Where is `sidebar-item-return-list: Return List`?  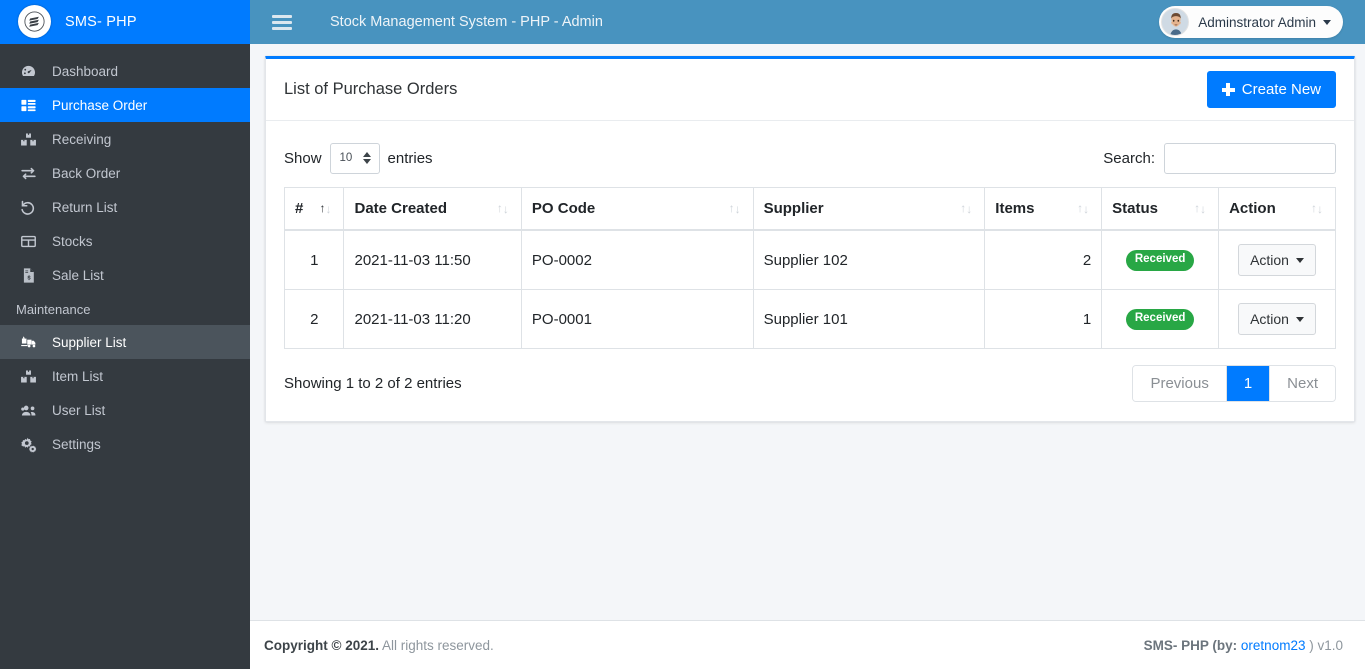 sidebar-item-return-list: Return List is located at coordinates (125, 207).